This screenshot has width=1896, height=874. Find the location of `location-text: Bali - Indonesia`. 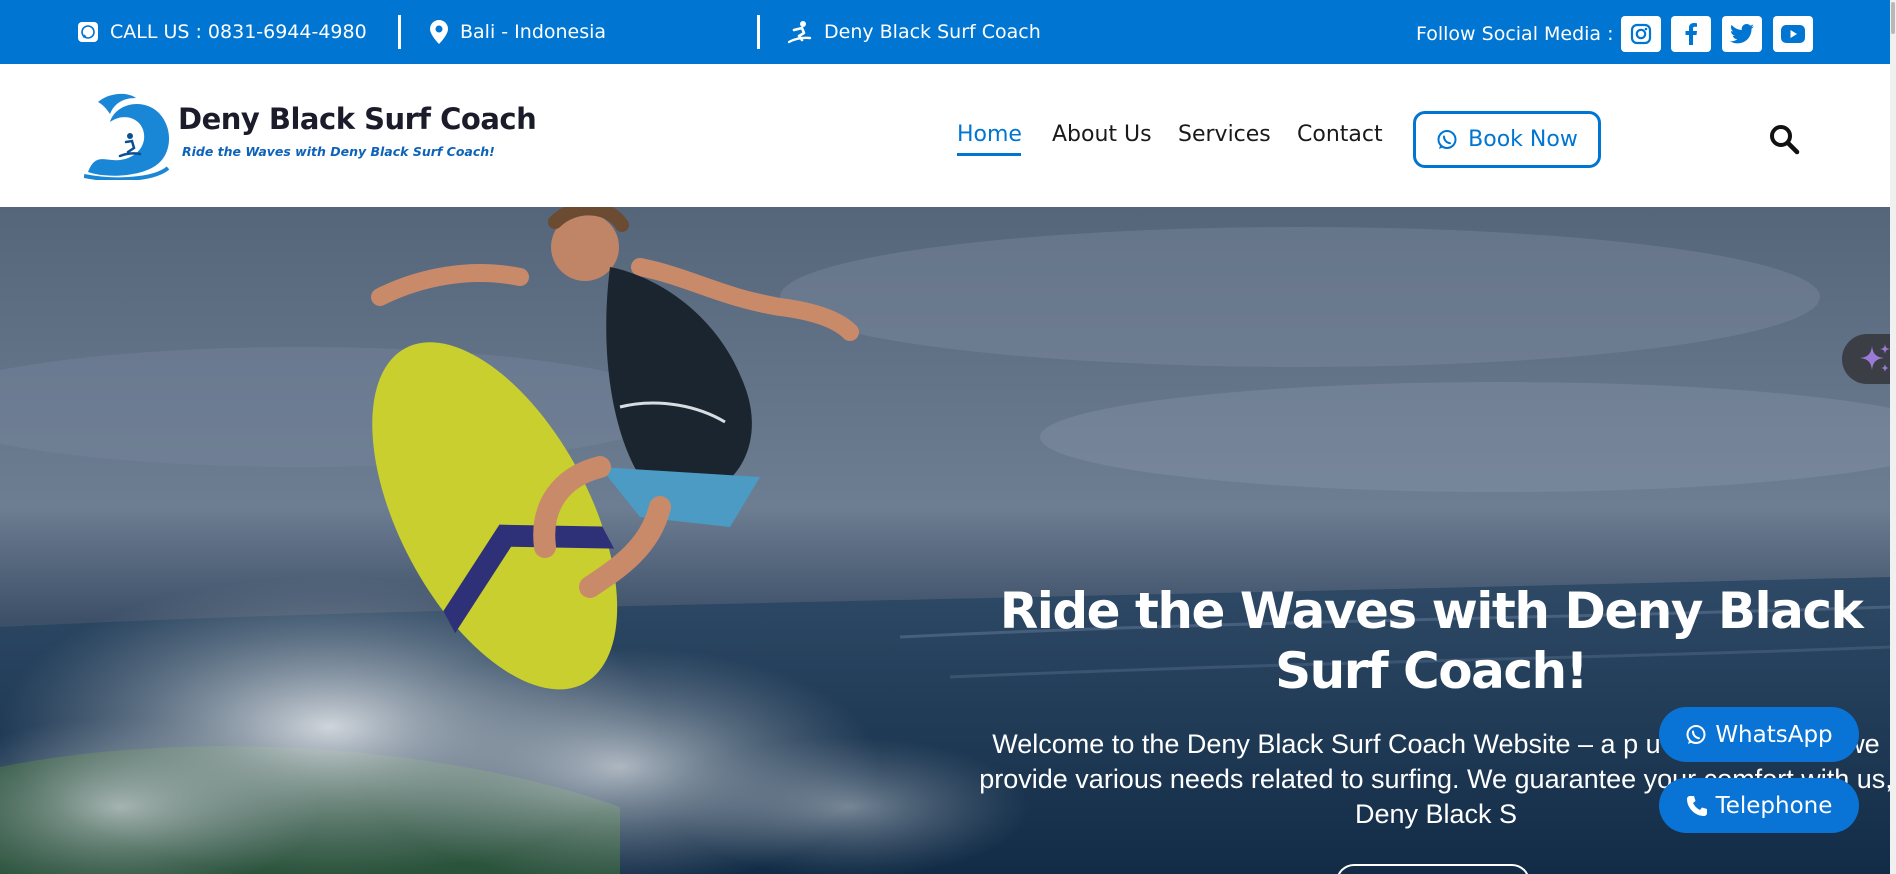

location-text: Bali - Indonesia is located at coordinates (533, 32).